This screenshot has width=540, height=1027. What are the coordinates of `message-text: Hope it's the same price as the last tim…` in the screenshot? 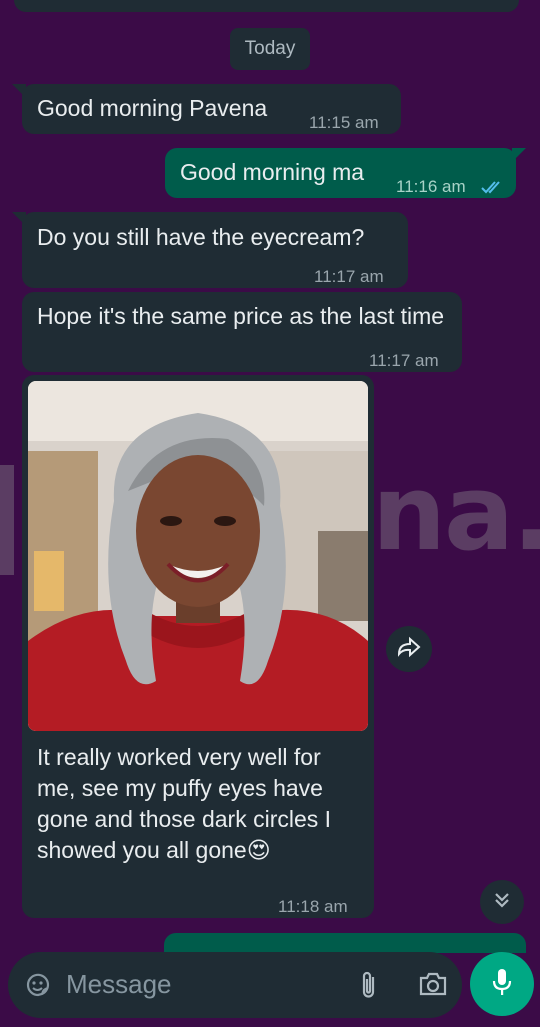 It's located at (241, 316).